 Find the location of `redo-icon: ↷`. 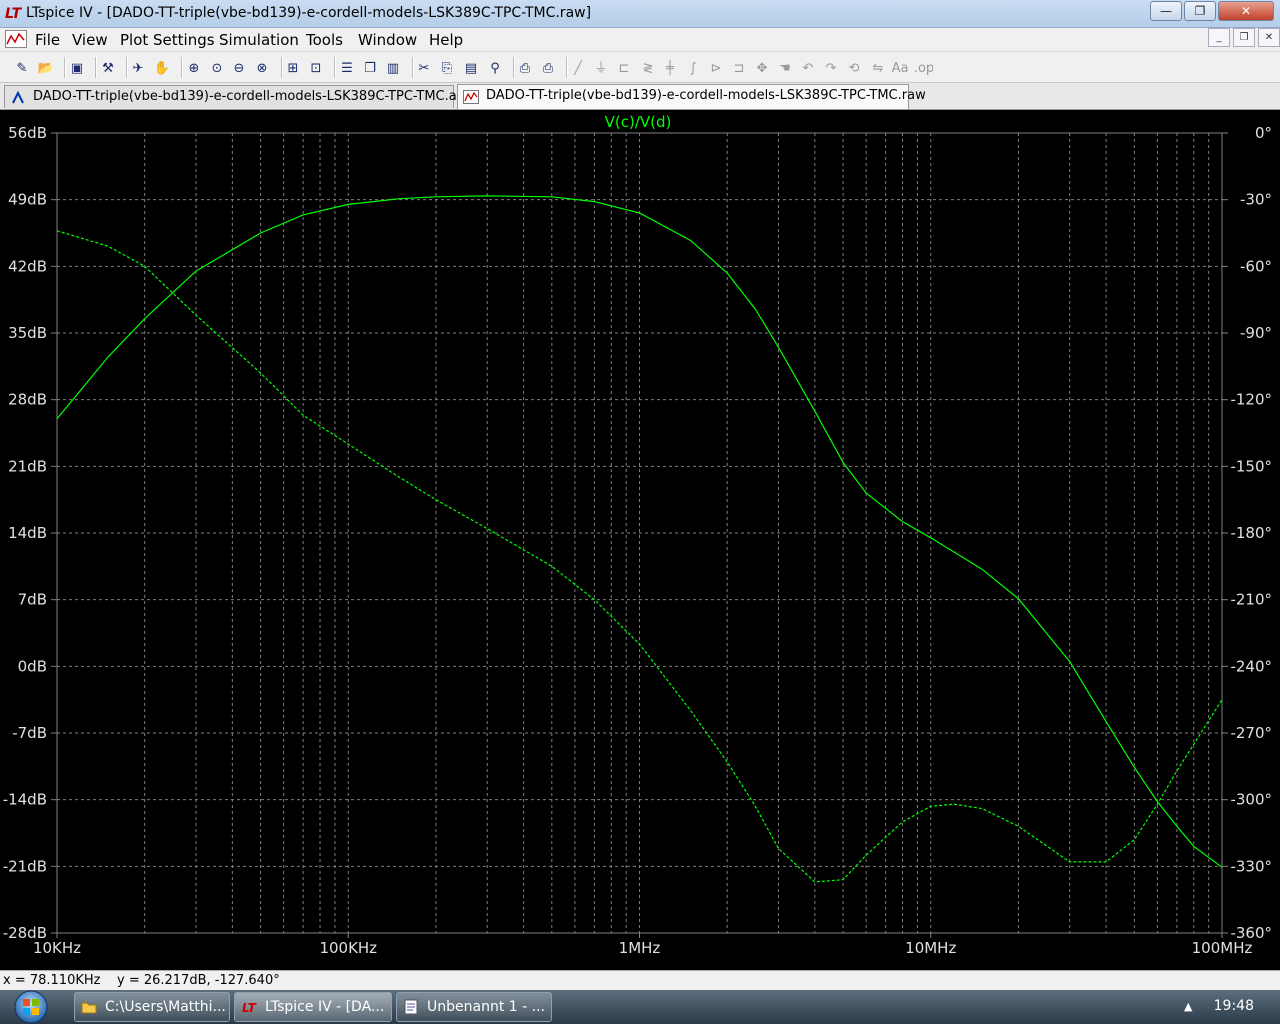

redo-icon: ↷ is located at coordinates (831, 67).